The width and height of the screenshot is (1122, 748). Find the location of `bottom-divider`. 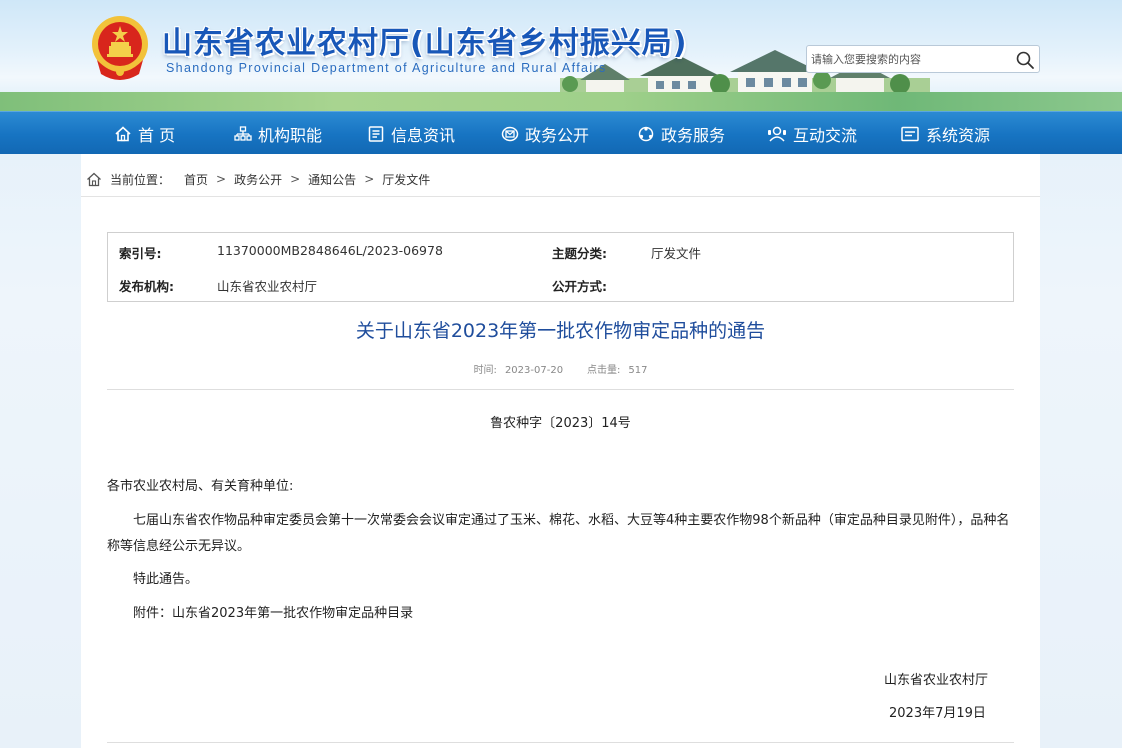

bottom-divider is located at coordinates (560, 742).